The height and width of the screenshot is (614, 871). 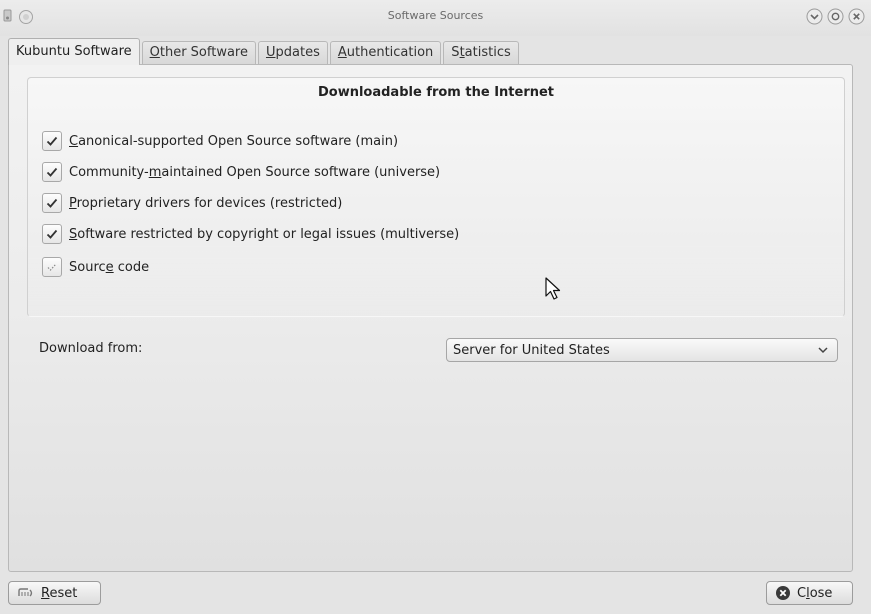 I want to click on reset-label: Reset, so click(x=59, y=593).